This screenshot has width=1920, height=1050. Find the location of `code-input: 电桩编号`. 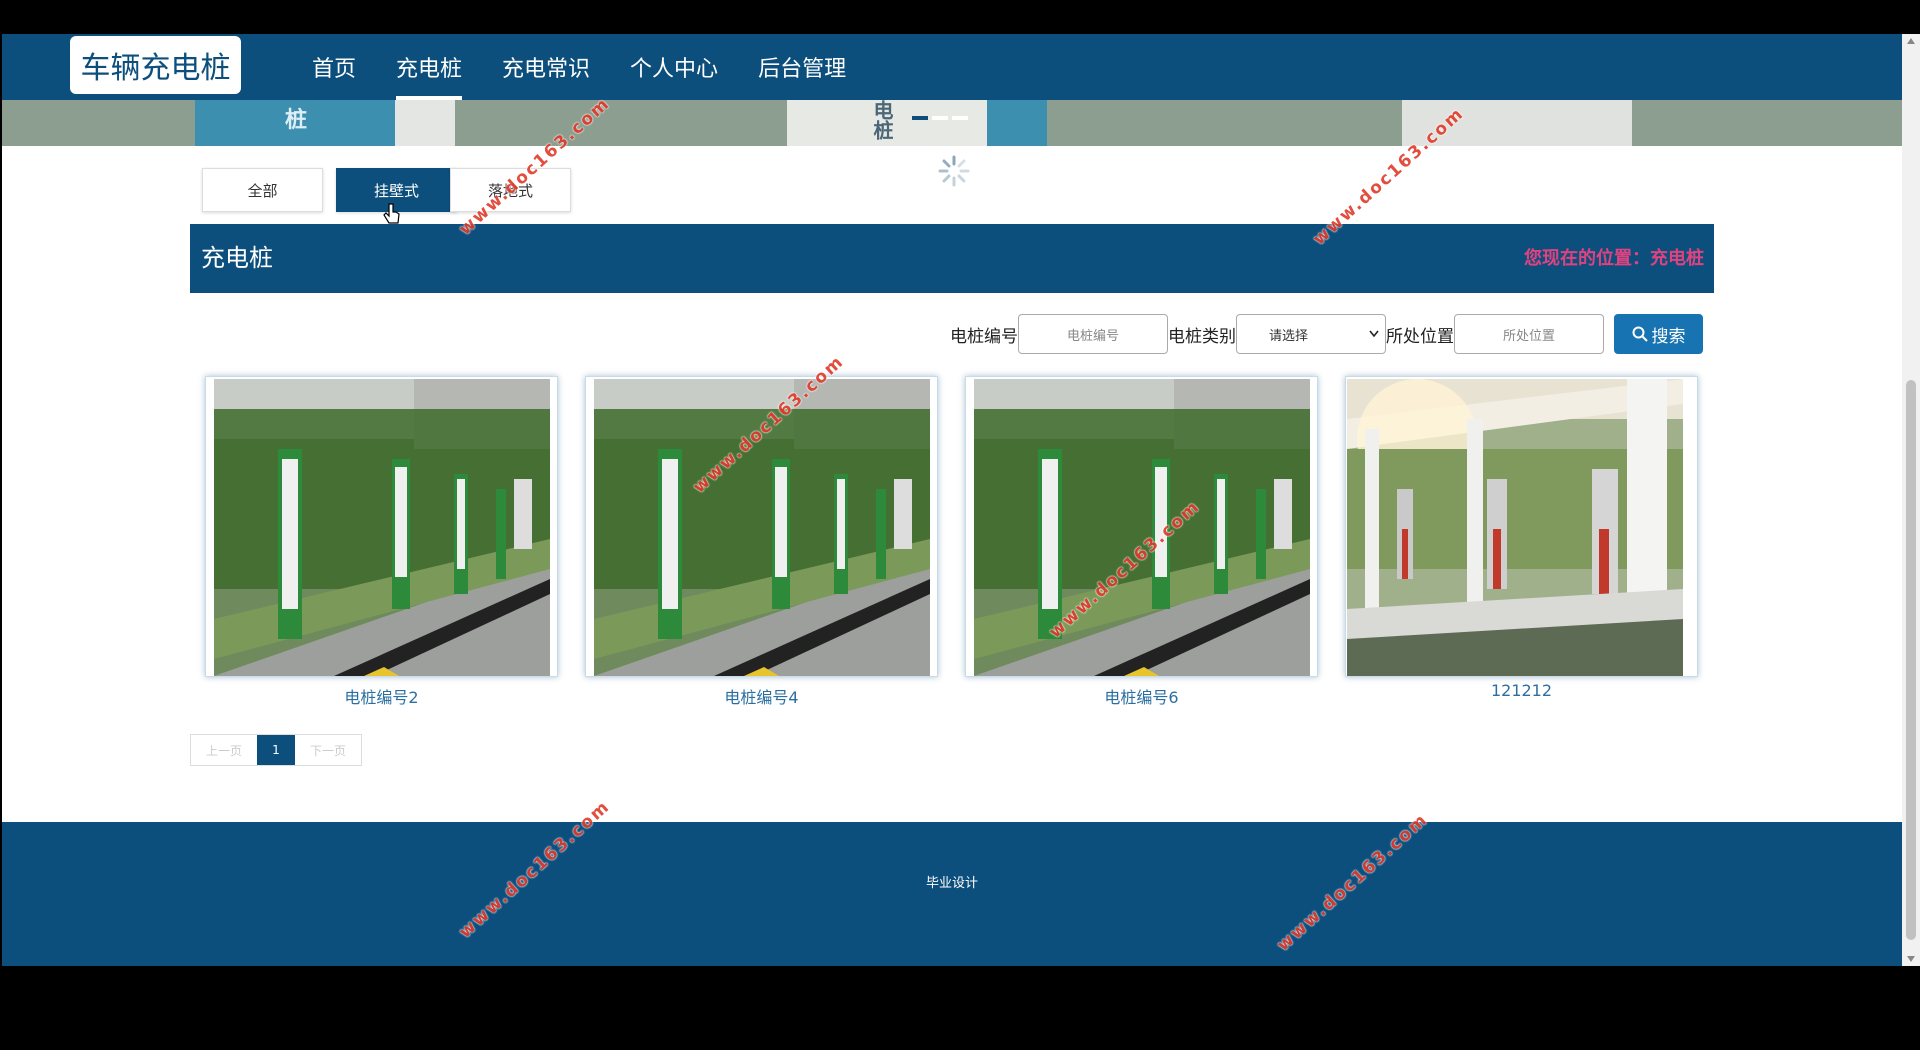

code-input: 电桩编号 is located at coordinates (1093, 334).